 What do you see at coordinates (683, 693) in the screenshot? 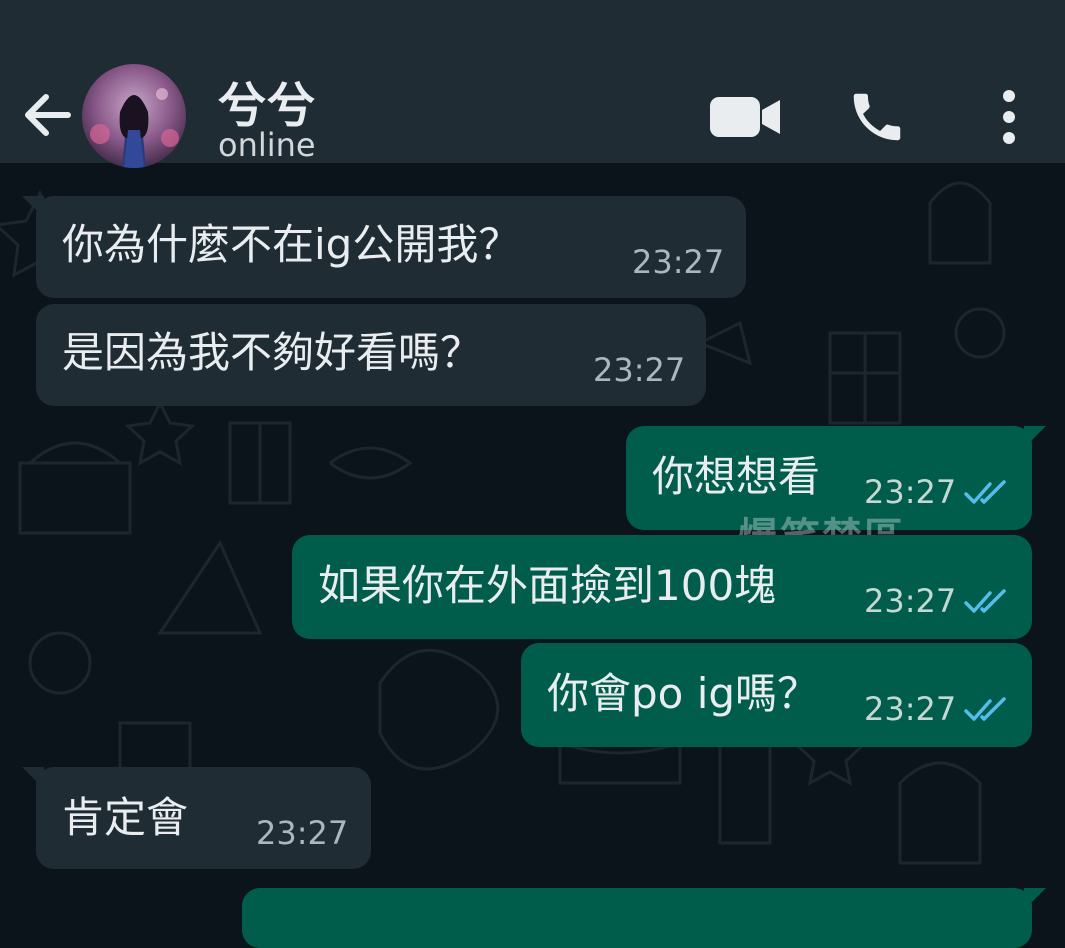
I see `message-text: 你會po ig嗎？` at bounding box center [683, 693].